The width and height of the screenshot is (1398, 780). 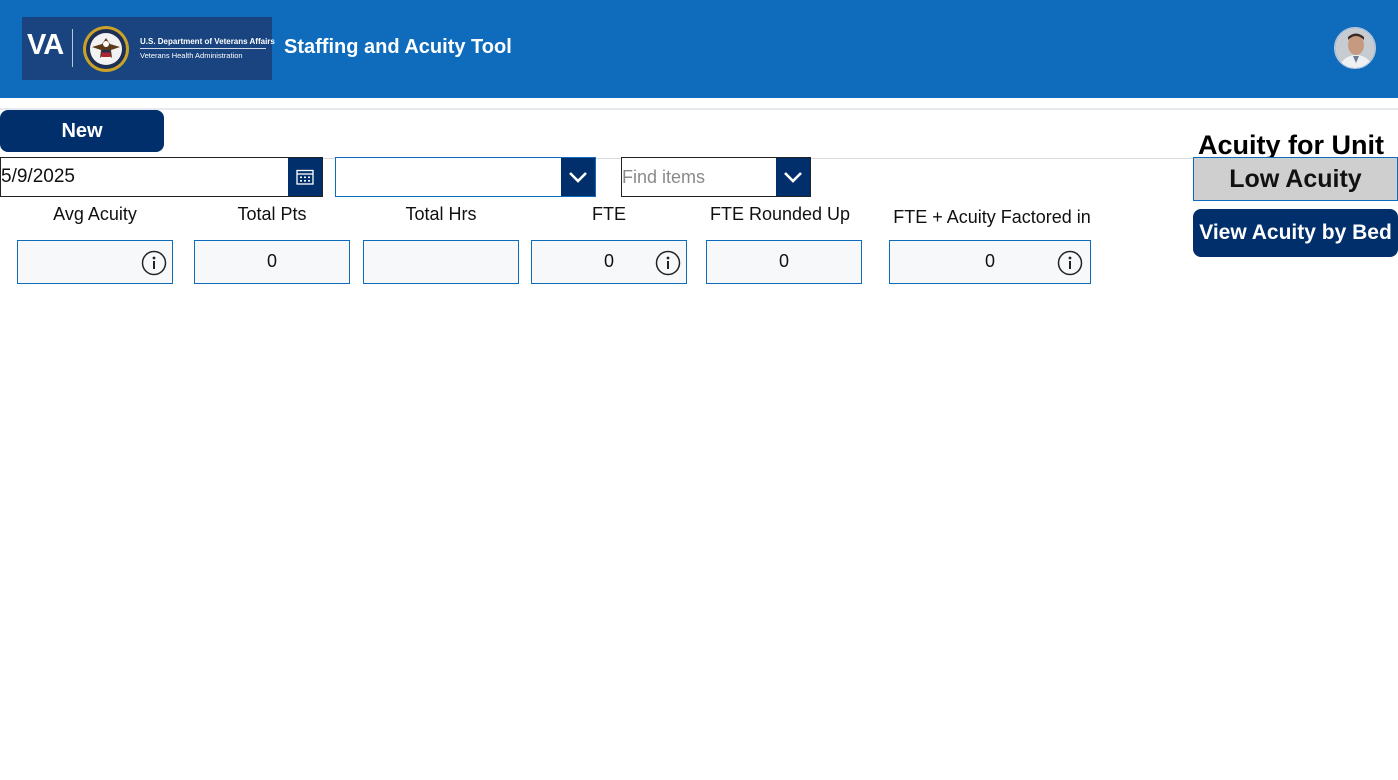 I want to click on unit-dropdown, so click(x=465, y=177).